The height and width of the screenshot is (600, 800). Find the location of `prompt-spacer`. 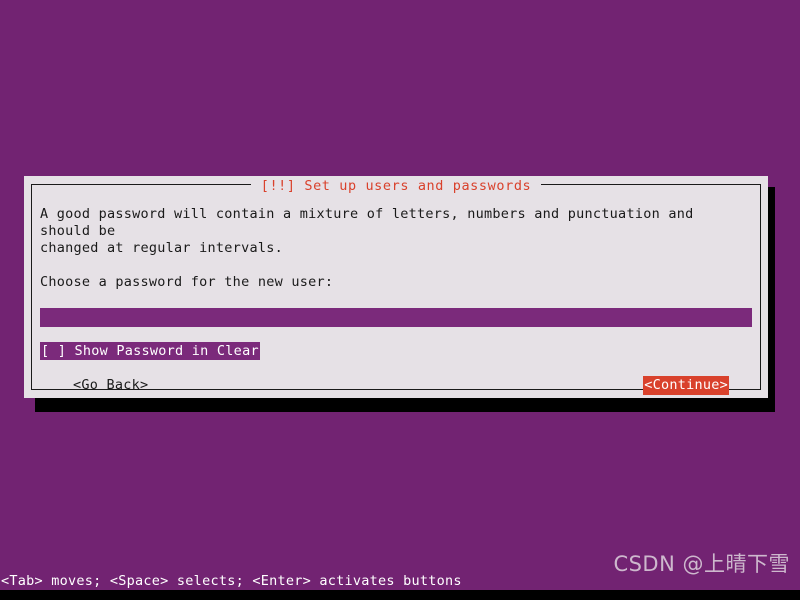

prompt-spacer is located at coordinates (396, 299).